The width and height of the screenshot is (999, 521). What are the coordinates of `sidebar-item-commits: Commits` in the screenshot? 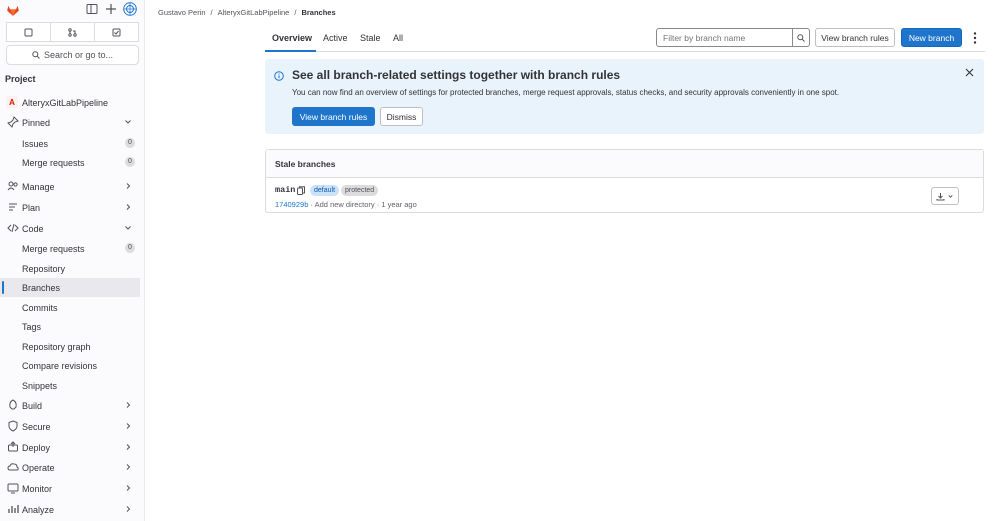 It's located at (70, 307).